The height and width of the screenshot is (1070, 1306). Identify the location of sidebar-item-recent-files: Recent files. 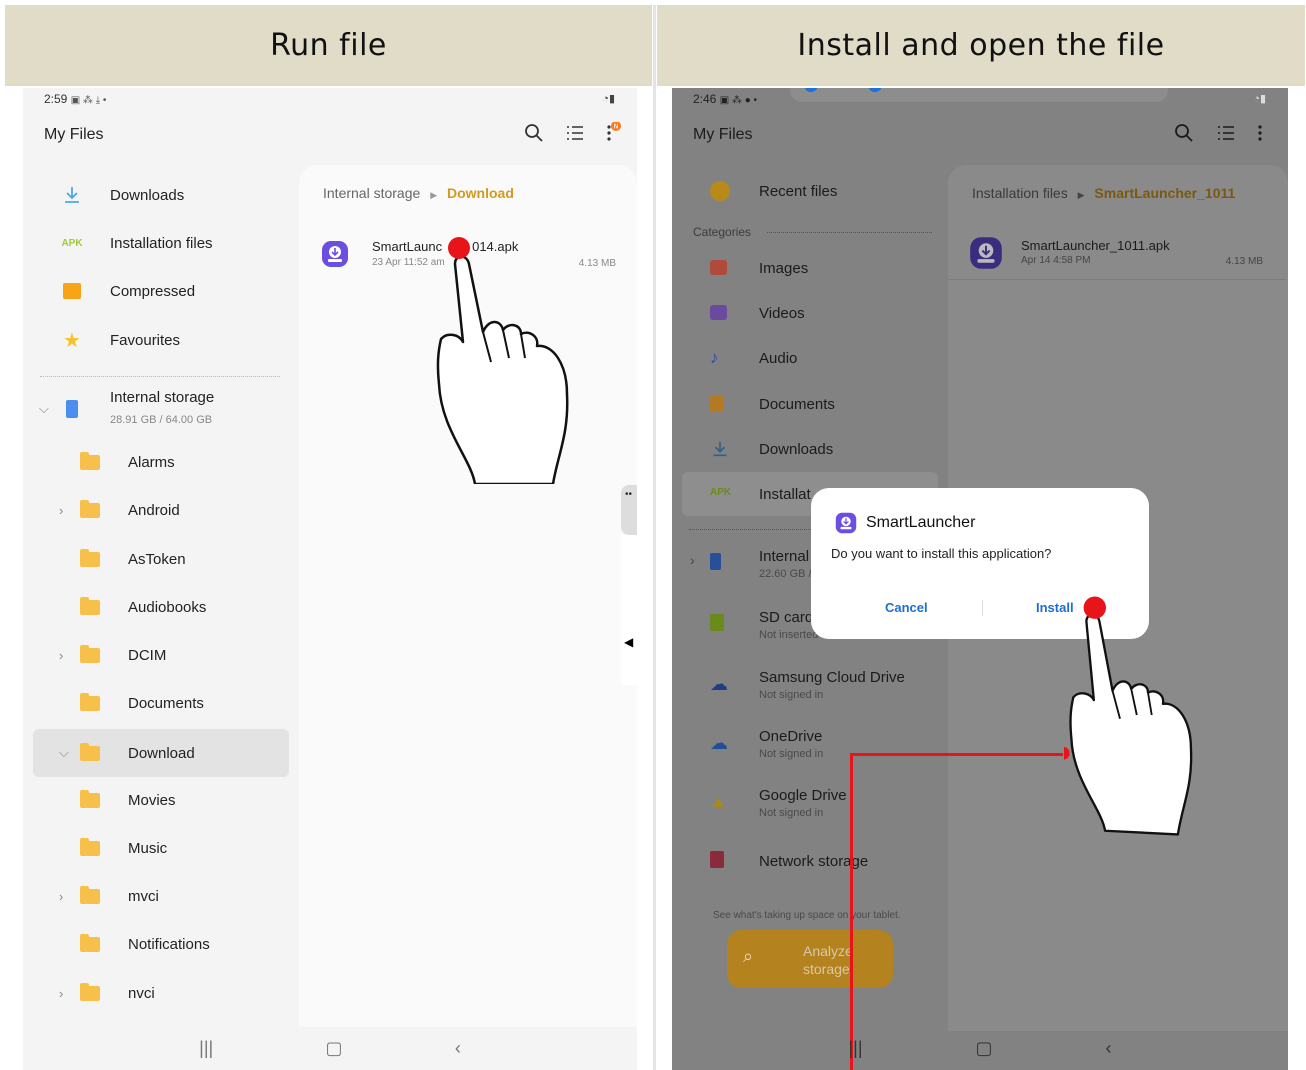
(810, 192).